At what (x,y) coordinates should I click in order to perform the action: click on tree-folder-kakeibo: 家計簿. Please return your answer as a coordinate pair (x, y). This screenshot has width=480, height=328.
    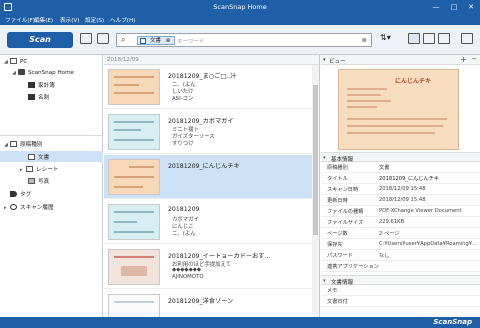
    Looking at the image, I should click on (41, 85).